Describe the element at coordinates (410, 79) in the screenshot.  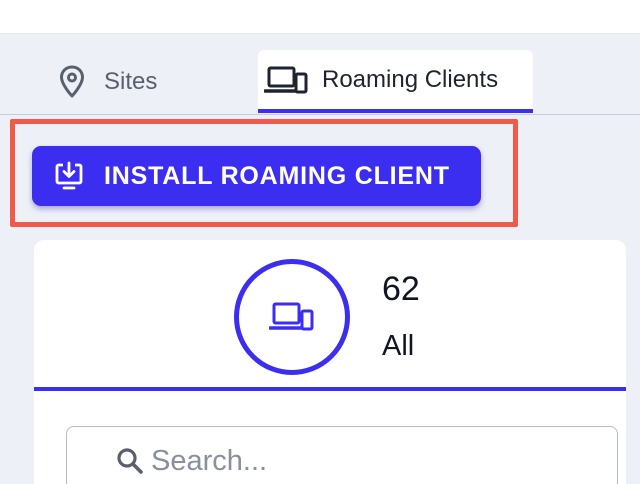
I see `tab-roaming-clients-label: Roaming Clients` at that location.